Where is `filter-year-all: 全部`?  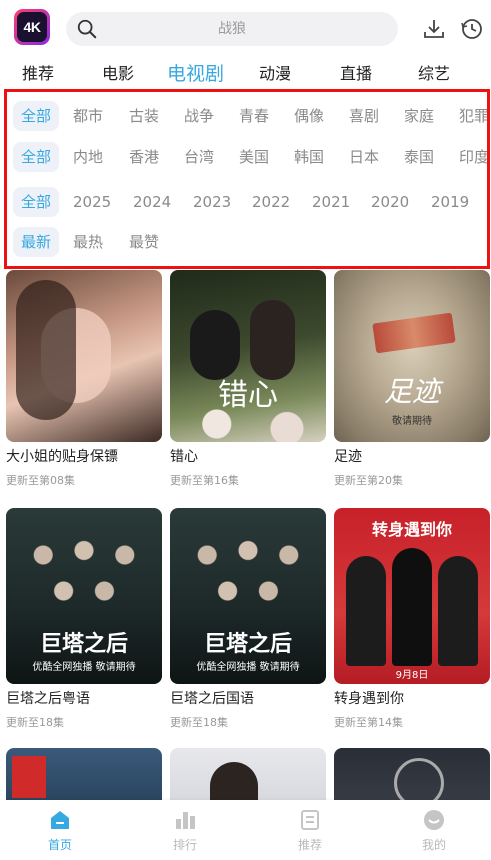
filter-year-all: 全部 is located at coordinates (36, 202).